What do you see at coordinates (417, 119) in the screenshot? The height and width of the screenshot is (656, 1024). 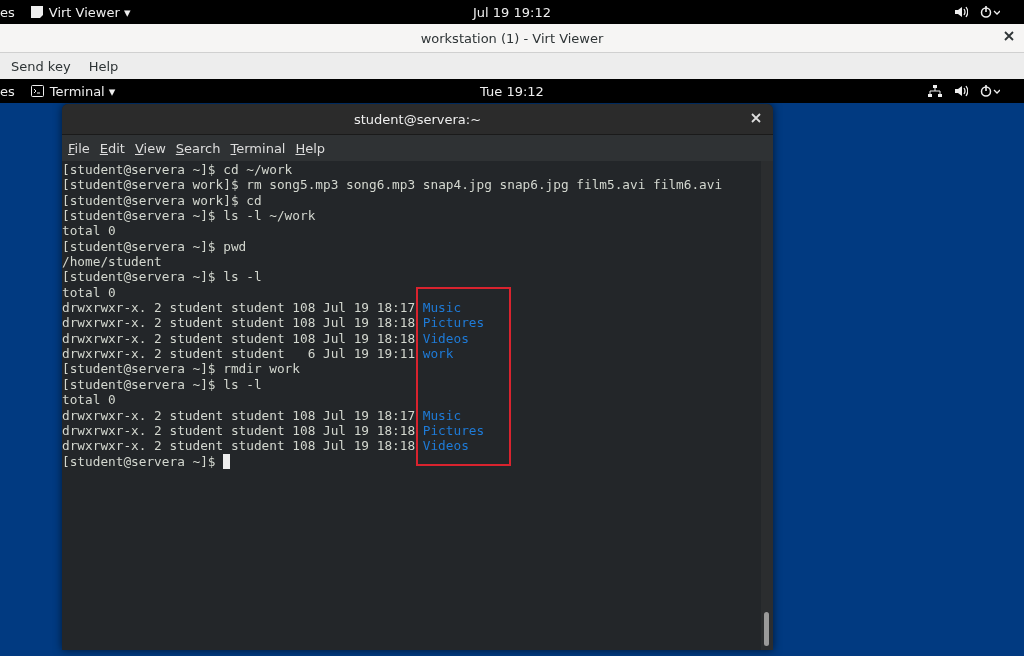 I see `window-title: student@servera:~` at bounding box center [417, 119].